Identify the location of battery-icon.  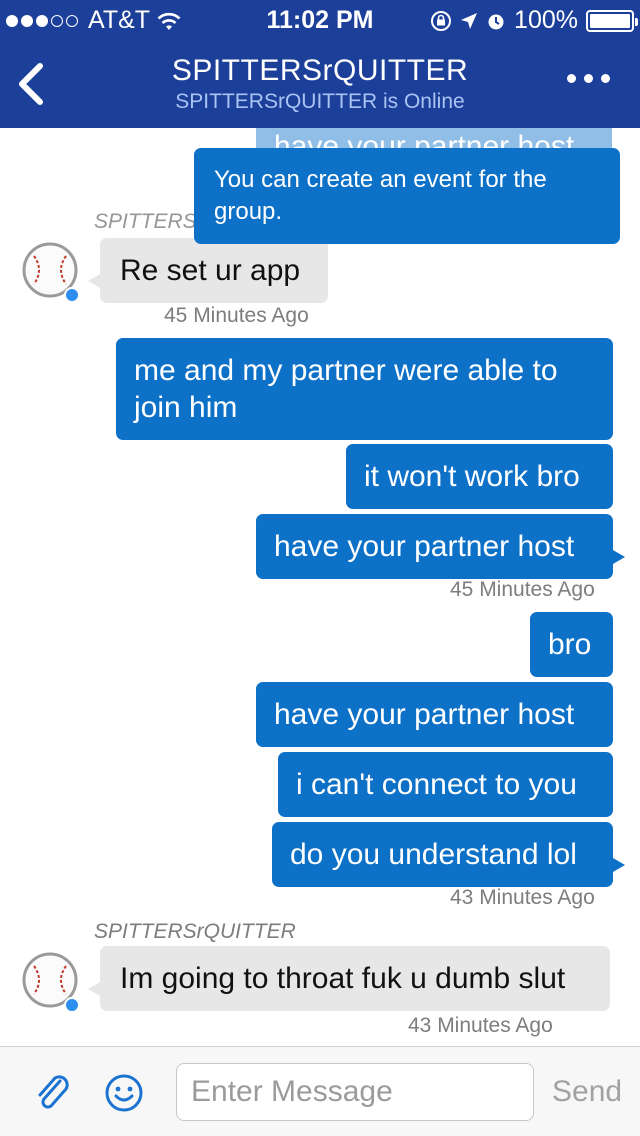
(612, 20).